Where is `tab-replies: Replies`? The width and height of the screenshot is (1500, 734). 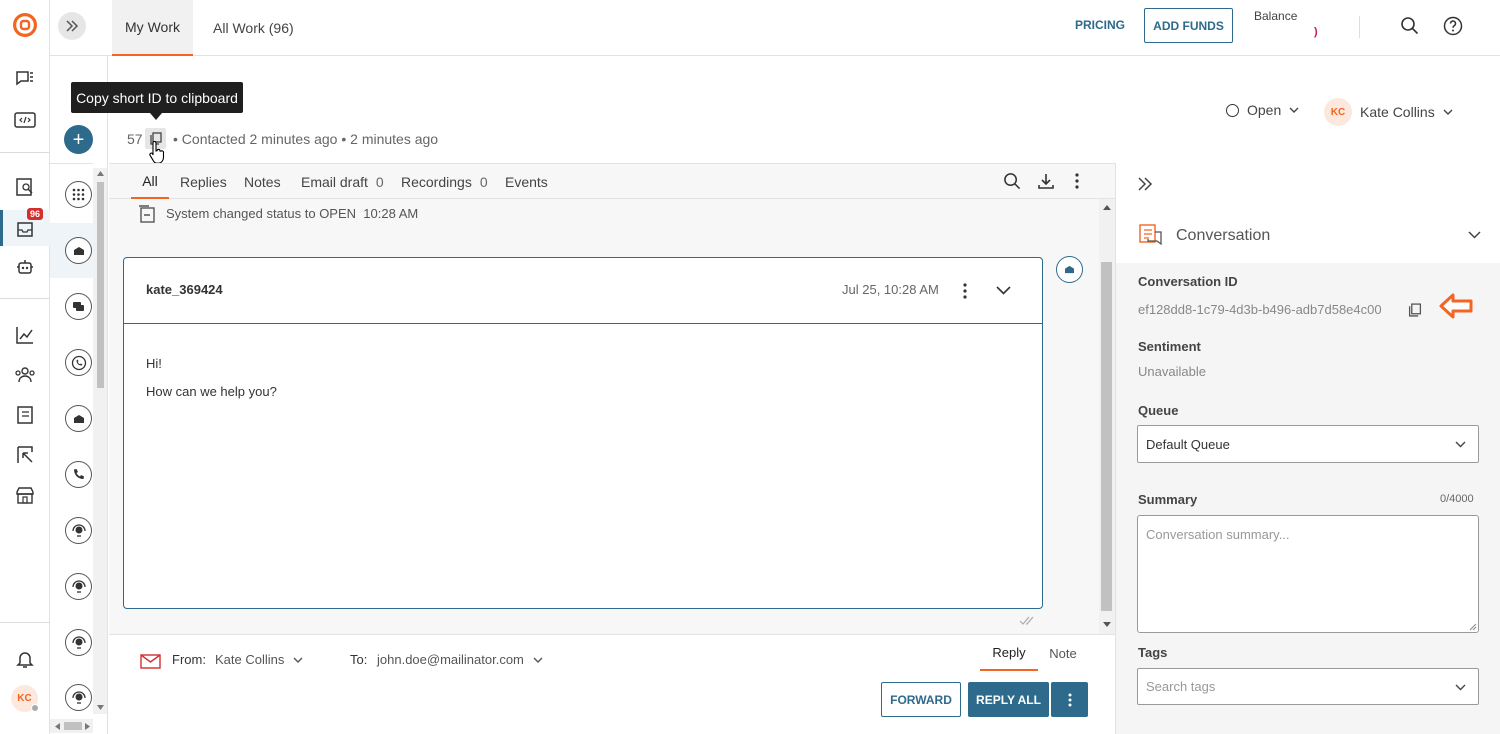 tab-replies: Replies is located at coordinates (203, 181).